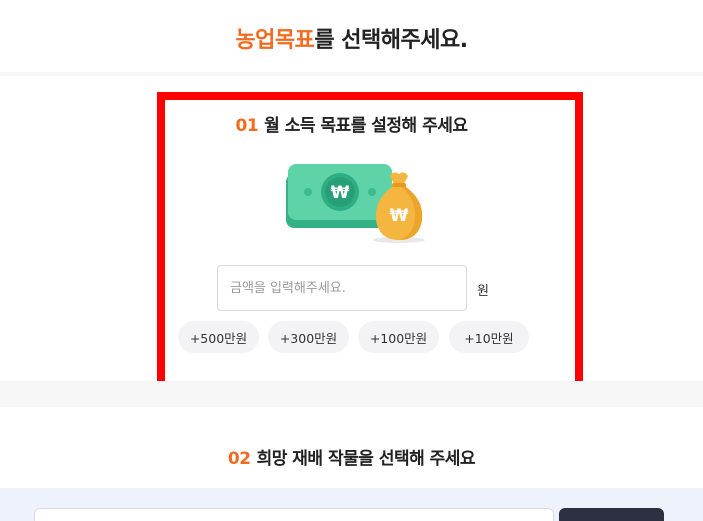 This screenshot has width=703, height=521. I want to click on crop-search-button, so click(611, 514).